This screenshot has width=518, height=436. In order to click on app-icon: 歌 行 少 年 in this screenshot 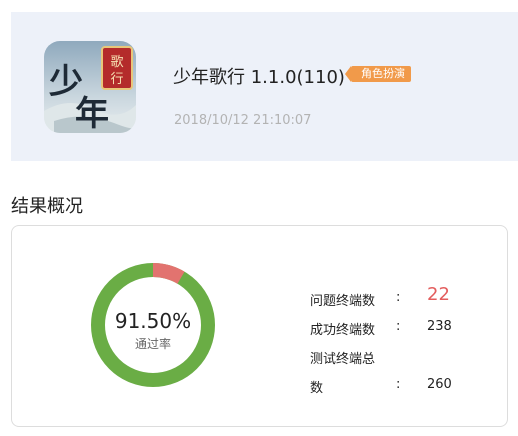, I will do `click(90, 87)`.